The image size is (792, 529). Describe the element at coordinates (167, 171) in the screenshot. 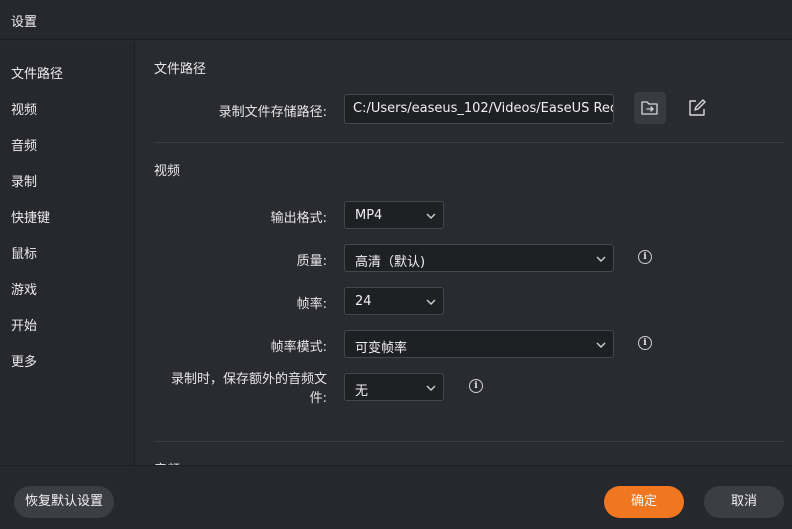

I see `section-title-video: 视频` at that location.